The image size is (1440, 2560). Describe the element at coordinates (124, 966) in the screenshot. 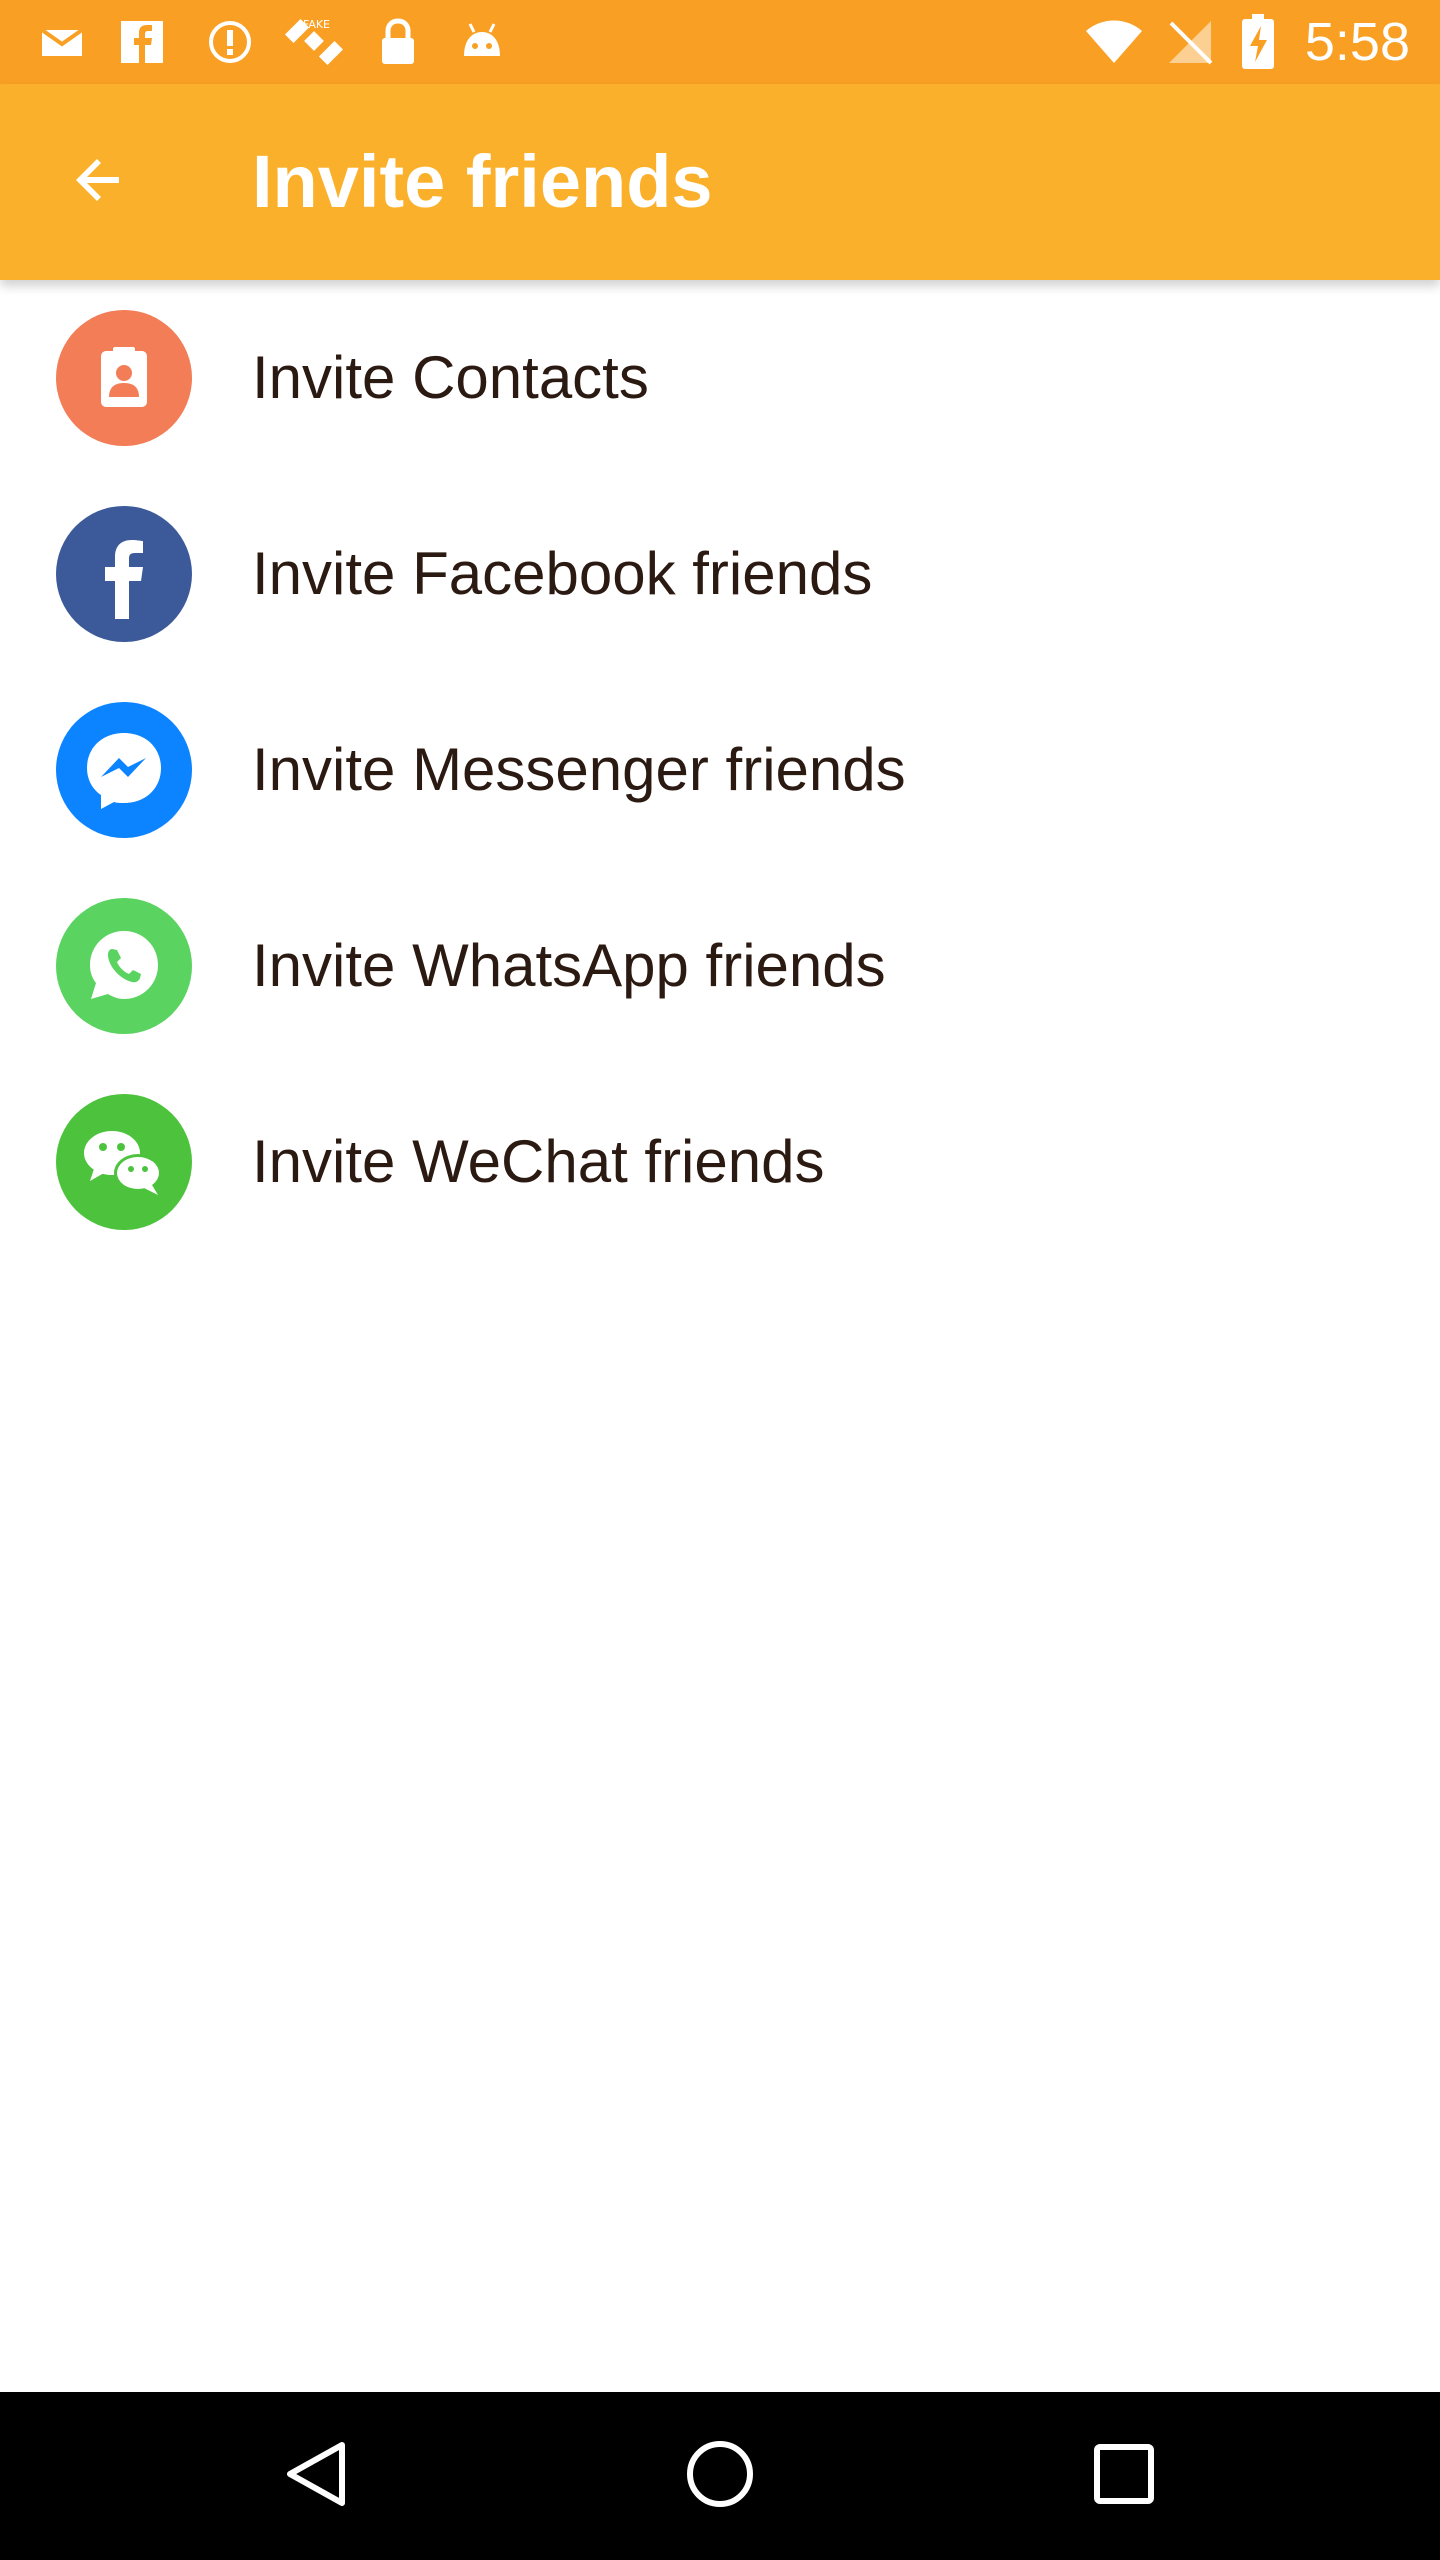

I see `whatsapp-icon` at that location.